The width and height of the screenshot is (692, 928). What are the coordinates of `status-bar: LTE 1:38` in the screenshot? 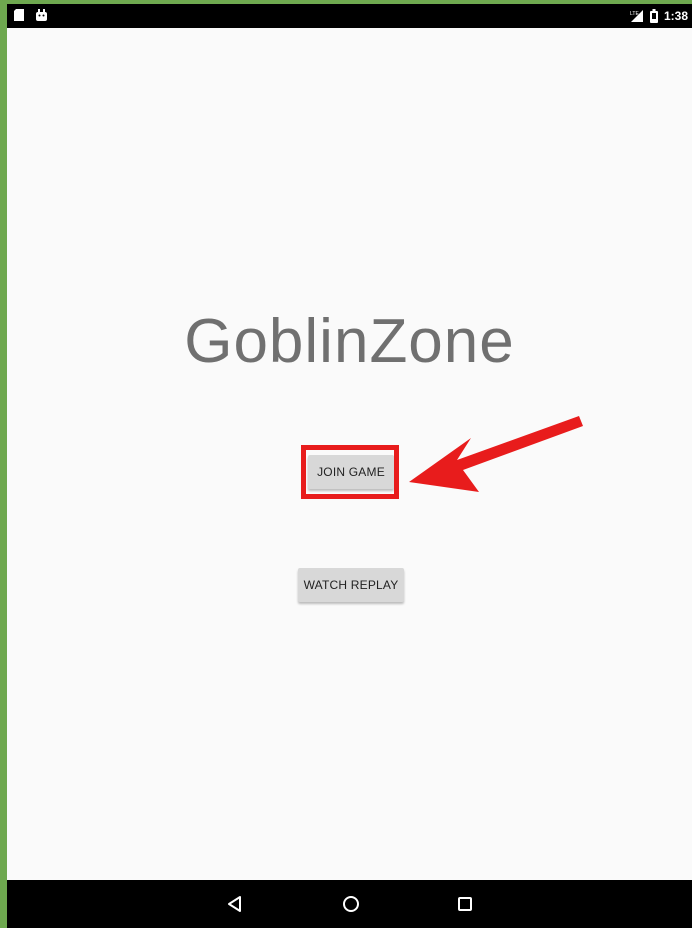 It's located at (349, 16).